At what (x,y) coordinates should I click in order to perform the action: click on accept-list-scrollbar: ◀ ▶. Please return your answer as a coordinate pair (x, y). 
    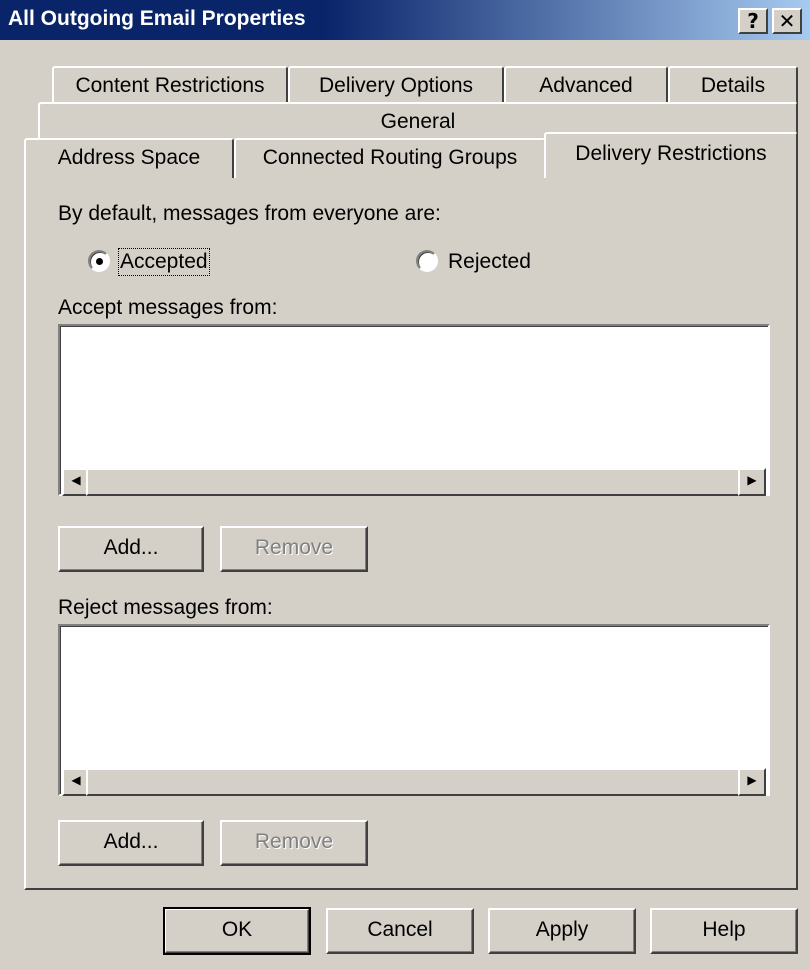
    Looking at the image, I should click on (414, 482).